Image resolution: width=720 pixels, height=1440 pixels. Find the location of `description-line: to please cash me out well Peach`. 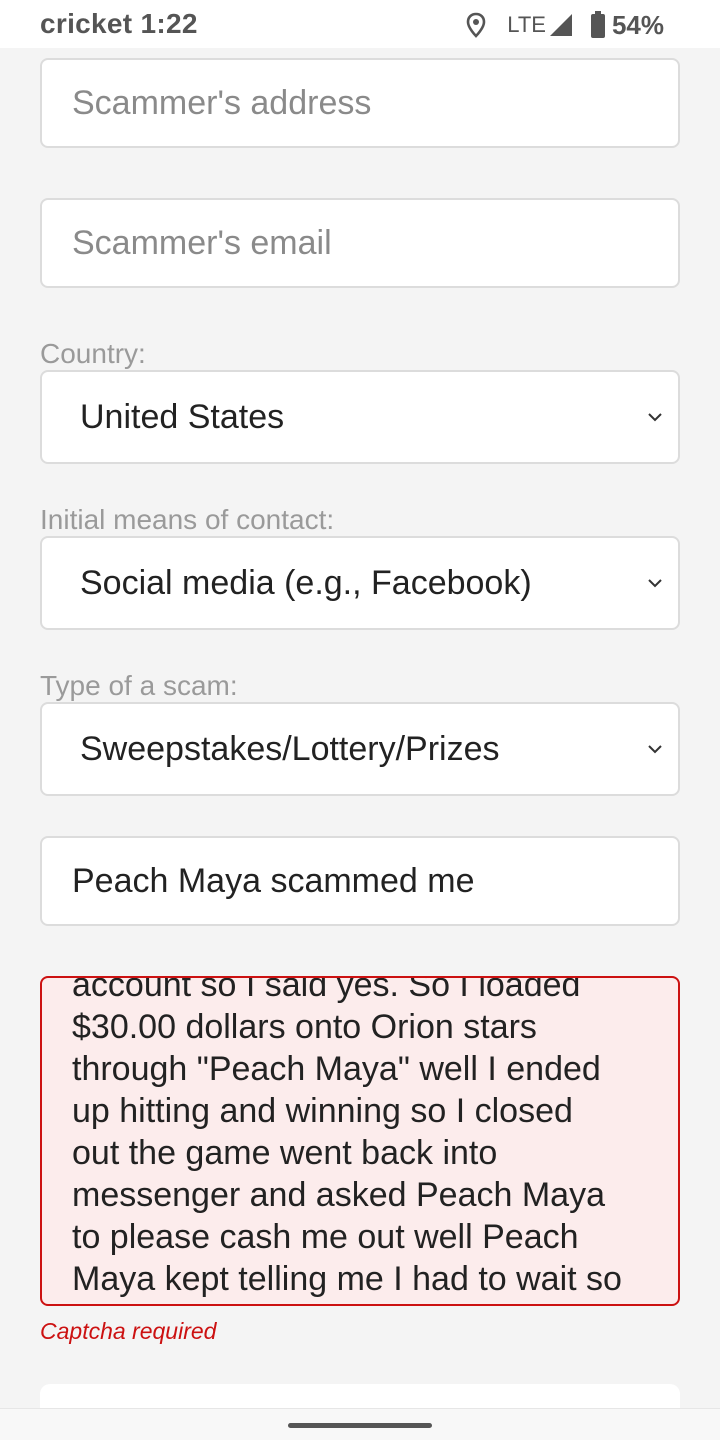

description-line: to please cash me out well Peach is located at coordinates (325, 1237).